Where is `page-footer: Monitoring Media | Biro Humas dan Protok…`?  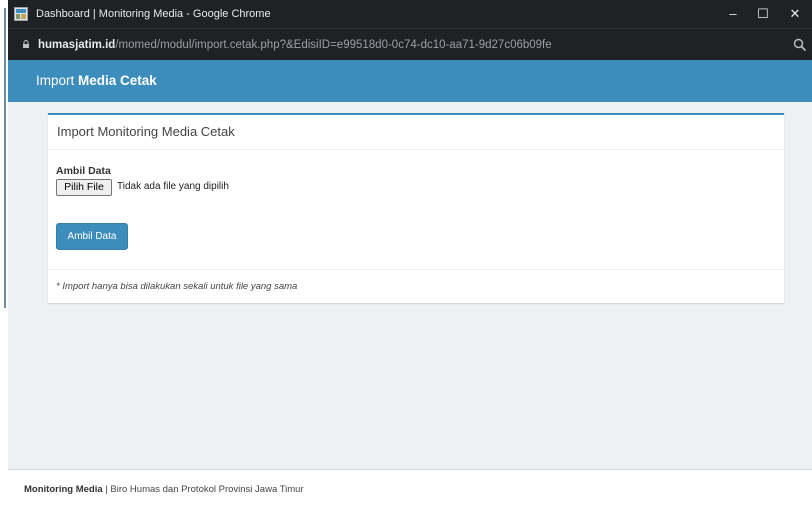
page-footer: Monitoring Media | Biro Humas dan Protok… is located at coordinates (410, 488).